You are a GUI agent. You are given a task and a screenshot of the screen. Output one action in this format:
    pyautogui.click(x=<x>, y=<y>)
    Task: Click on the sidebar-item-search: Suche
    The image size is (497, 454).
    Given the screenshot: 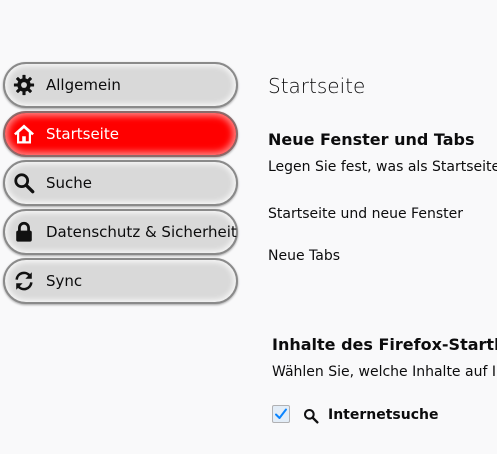 What is the action you would take?
    pyautogui.click(x=120, y=183)
    